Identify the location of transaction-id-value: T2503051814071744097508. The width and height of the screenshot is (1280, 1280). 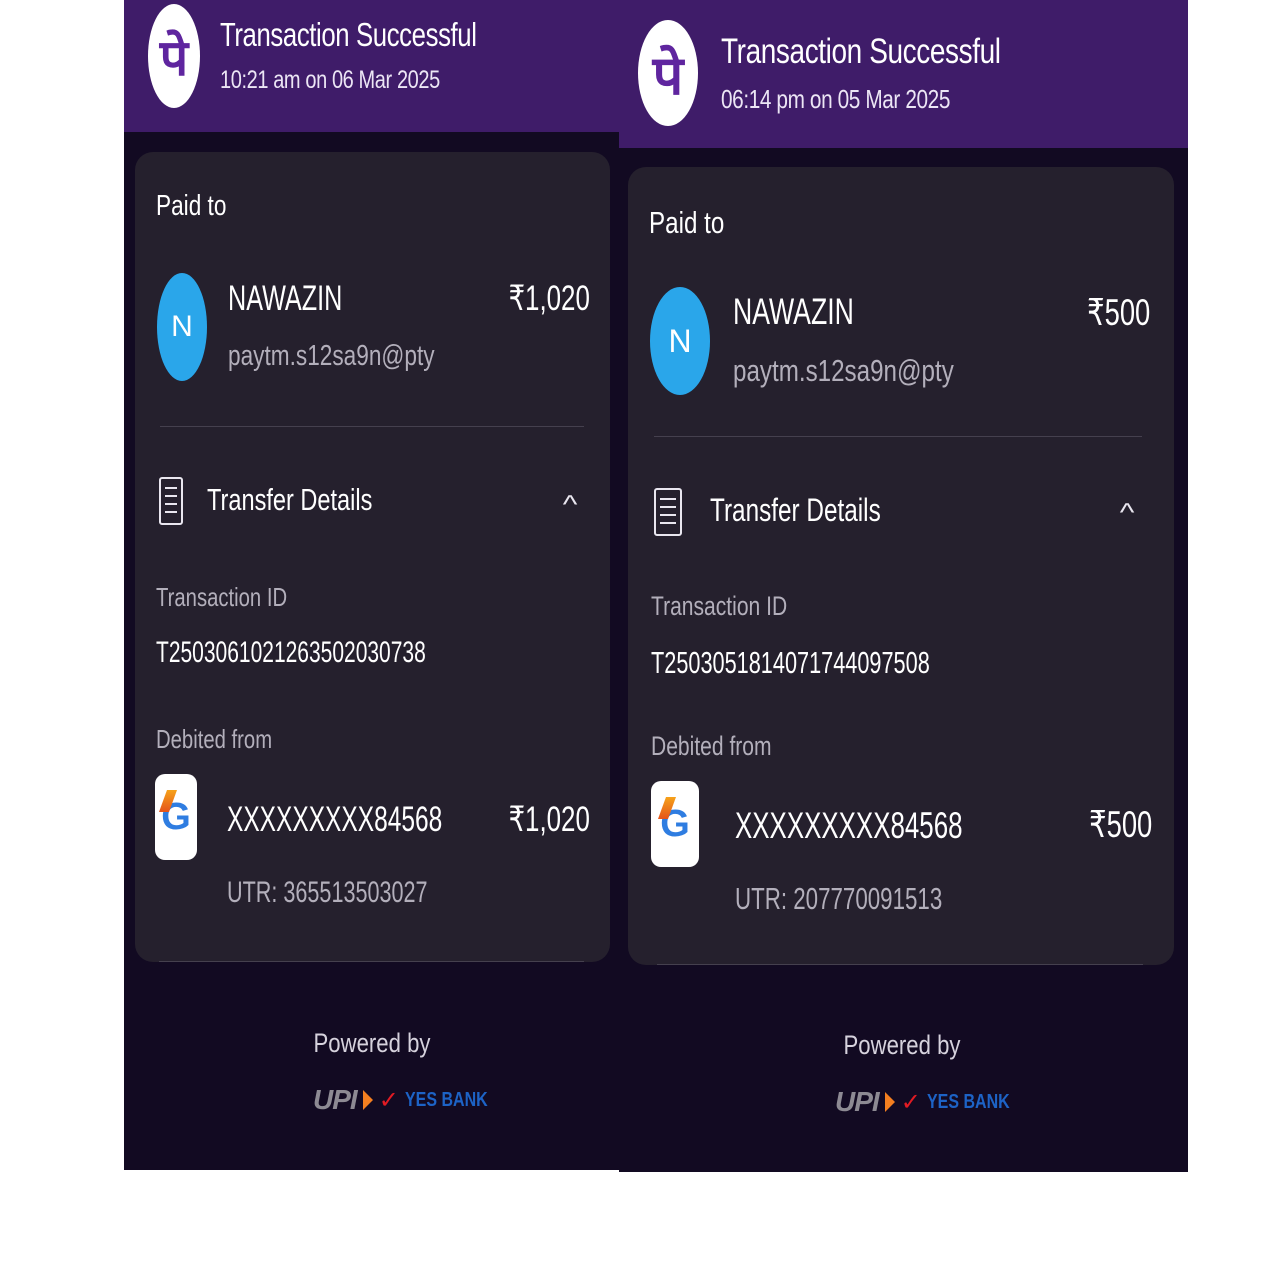
(790, 663).